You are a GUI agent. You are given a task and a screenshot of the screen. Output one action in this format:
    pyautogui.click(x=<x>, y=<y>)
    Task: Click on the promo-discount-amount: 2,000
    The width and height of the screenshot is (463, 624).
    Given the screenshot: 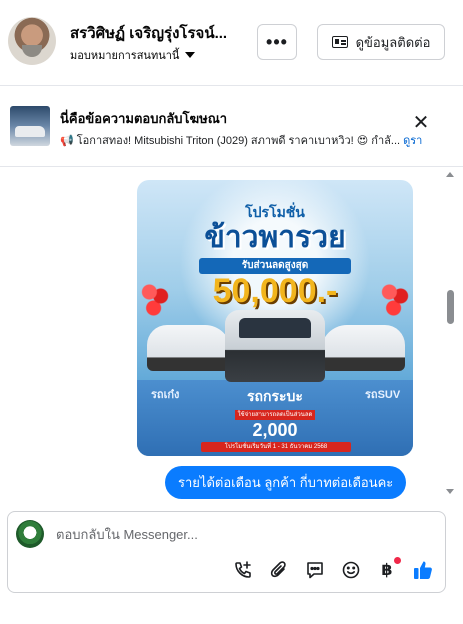 What is the action you would take?
    pyautogui.click(x=275, y=430)
    